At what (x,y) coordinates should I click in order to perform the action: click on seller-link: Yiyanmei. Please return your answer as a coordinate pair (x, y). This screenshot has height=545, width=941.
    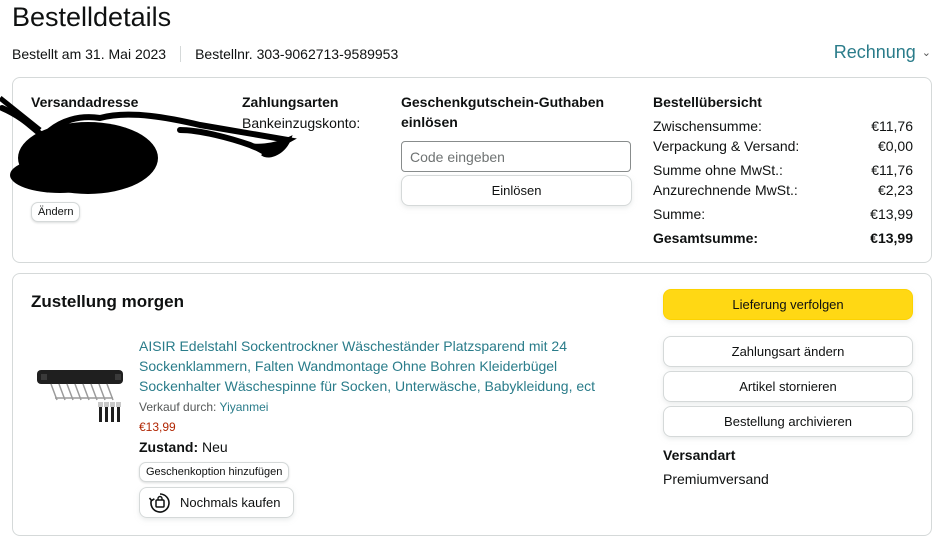
    Looking at the image, I should click on (244, 407).